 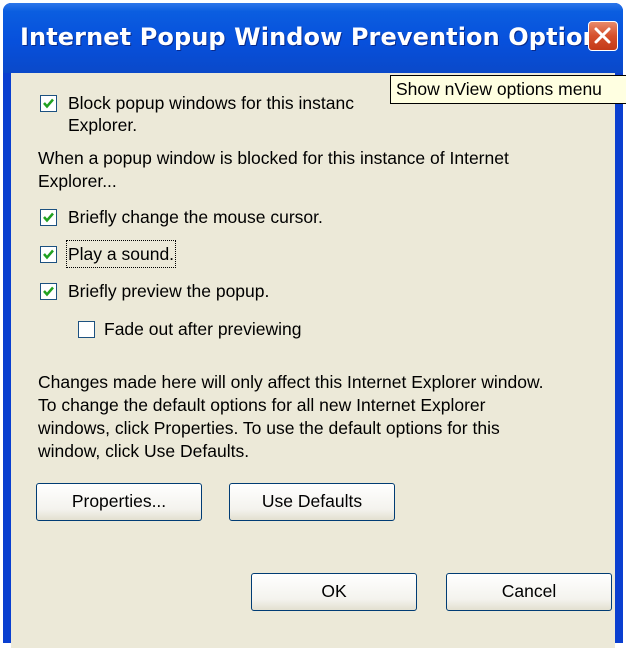 What do you see at coordinates (121, 254) in the screenshot?
I see `play-sound-label: Play a sound.` at bounding box center [121, 254].